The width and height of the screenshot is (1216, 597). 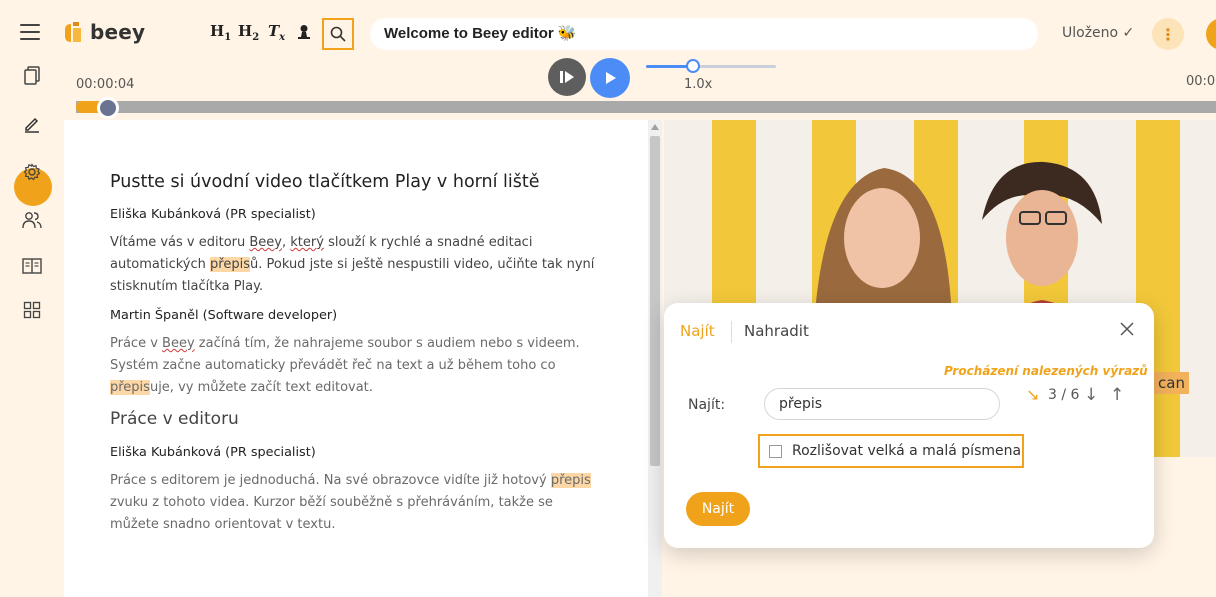 I want to click on tab-find: Najít, so click(x=697, y=331).